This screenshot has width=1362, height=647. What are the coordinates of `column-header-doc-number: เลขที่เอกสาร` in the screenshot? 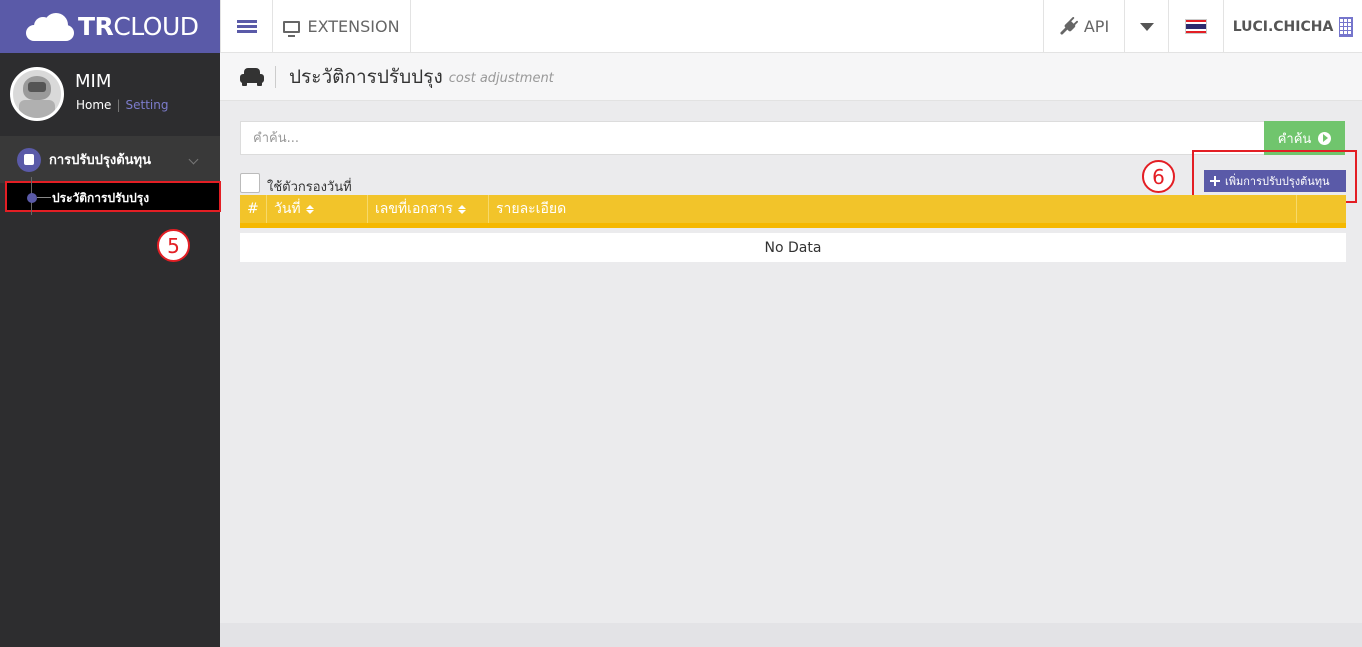 It's located at (428, 209).